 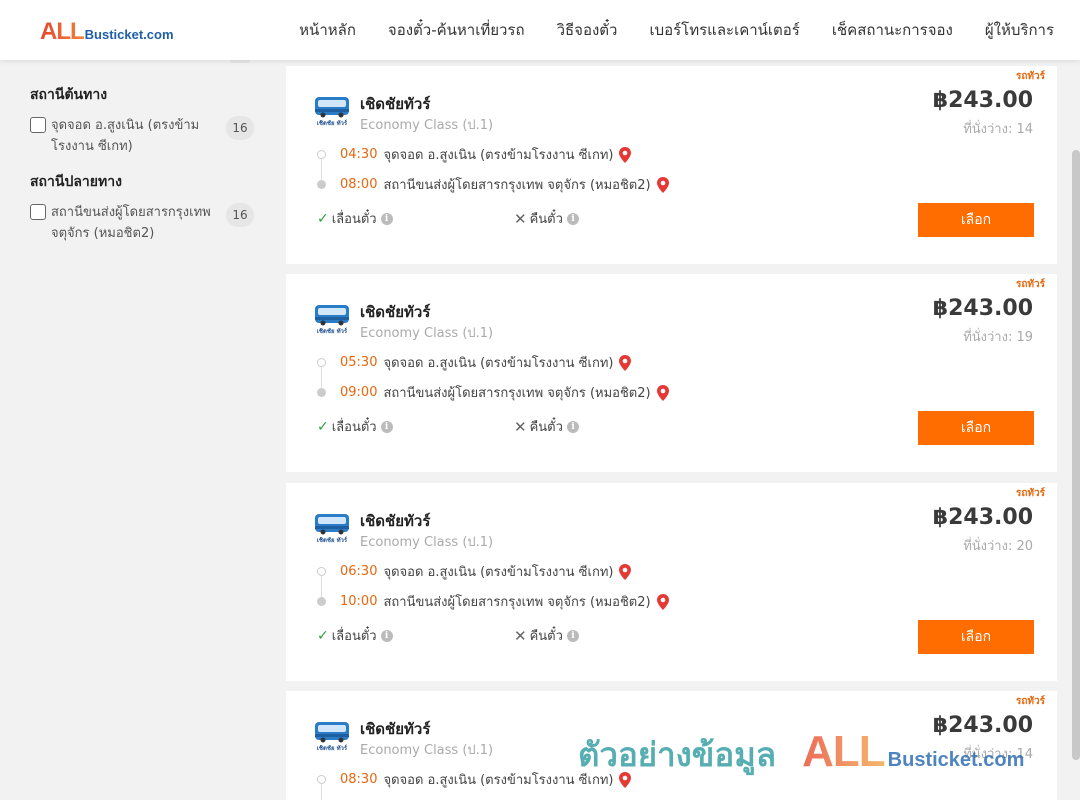 I want to click on nav-providers: ผู้ให้บริการ, so click(x=1019, y=30).